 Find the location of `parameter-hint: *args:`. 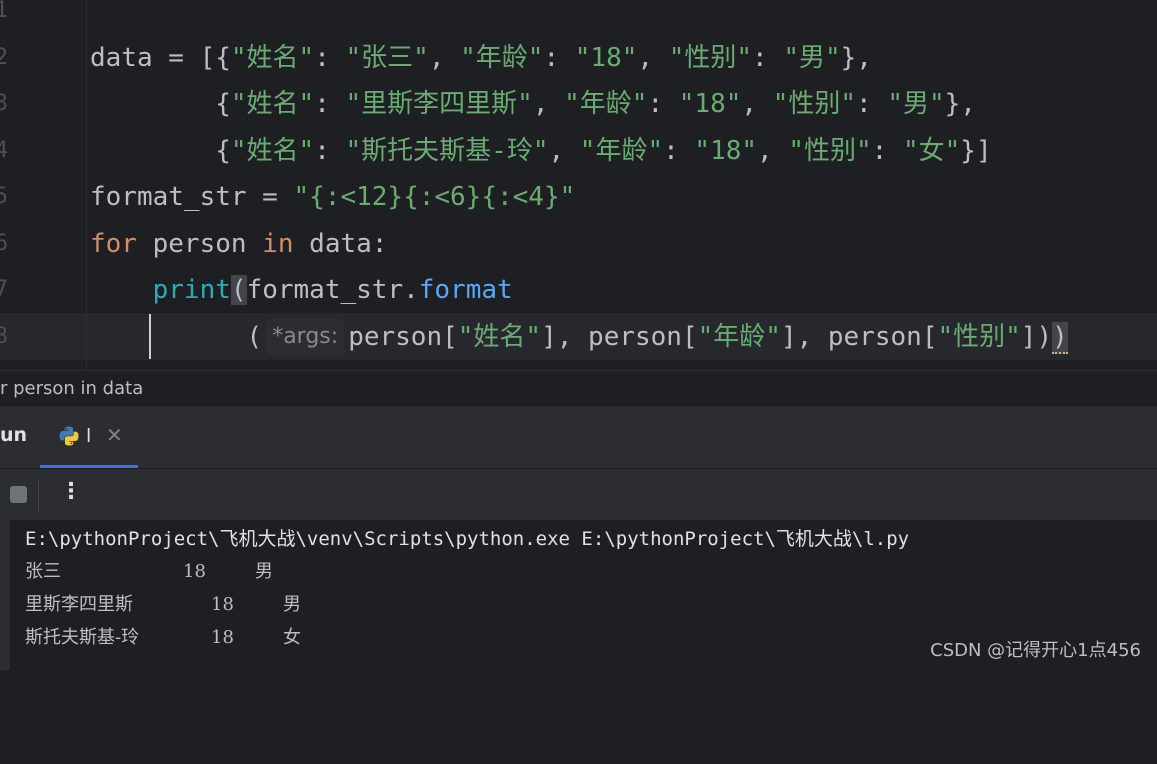

parameter-hint: *args: is located at coordinates (305, 337).